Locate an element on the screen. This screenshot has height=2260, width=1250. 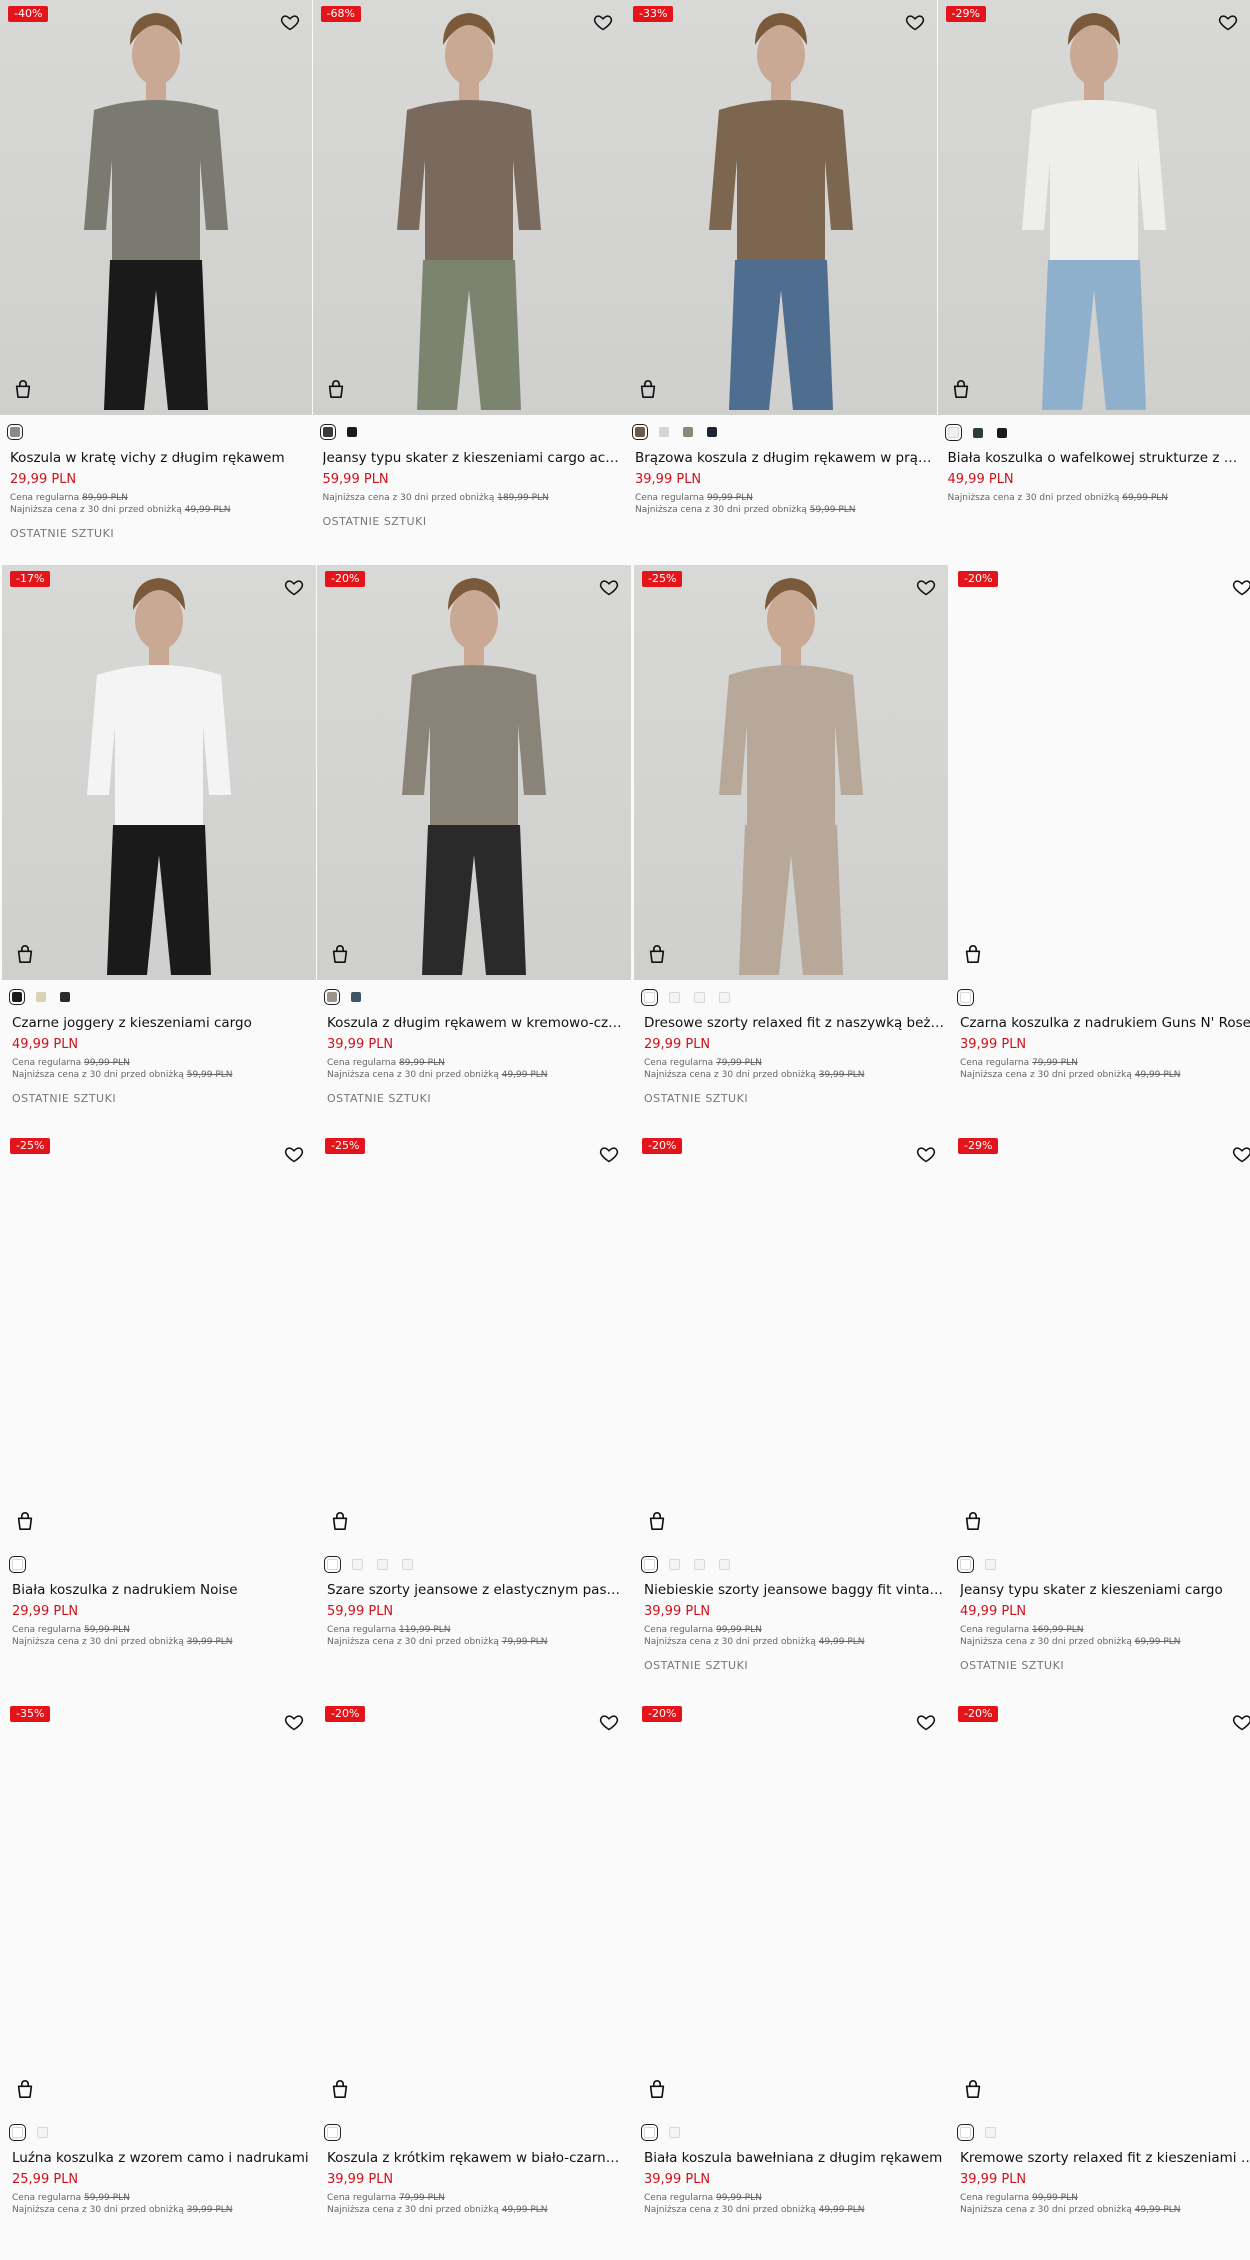
product-image: -35% is located at coordinates (159, 1907).